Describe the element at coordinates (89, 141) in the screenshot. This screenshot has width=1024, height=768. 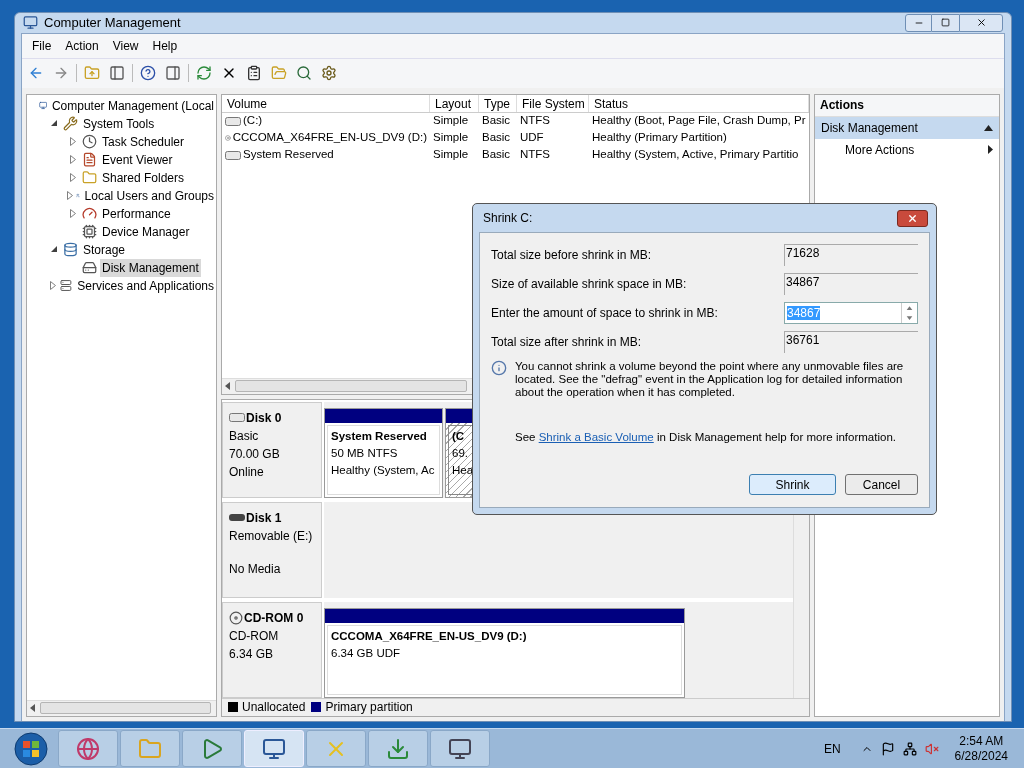
I see `clock-icon` at that location.